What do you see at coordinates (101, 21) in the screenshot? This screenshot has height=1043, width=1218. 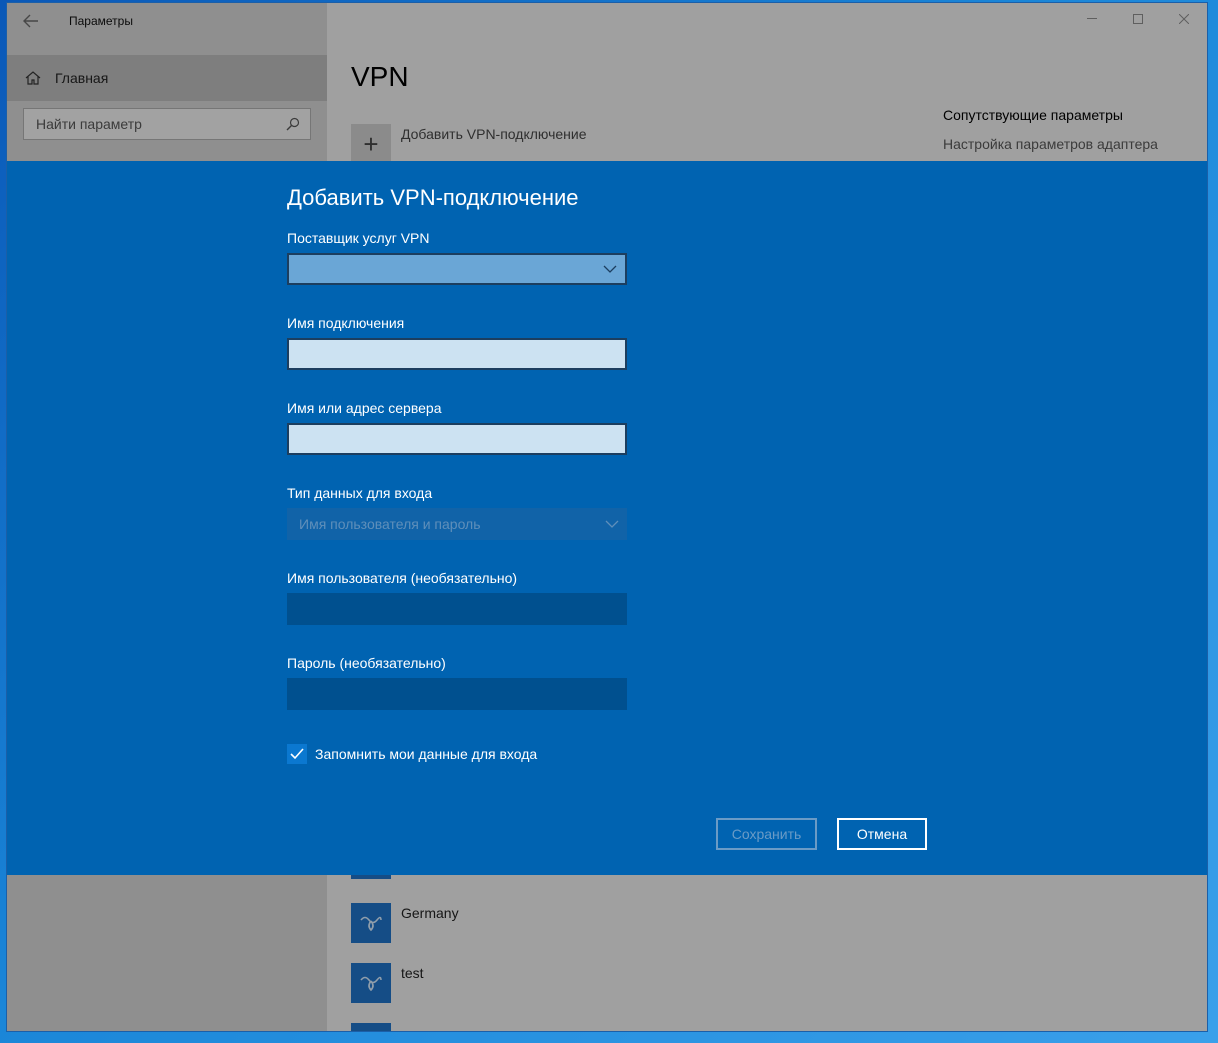 I see `app-title: Параметры` at bounding box center [101, 21].